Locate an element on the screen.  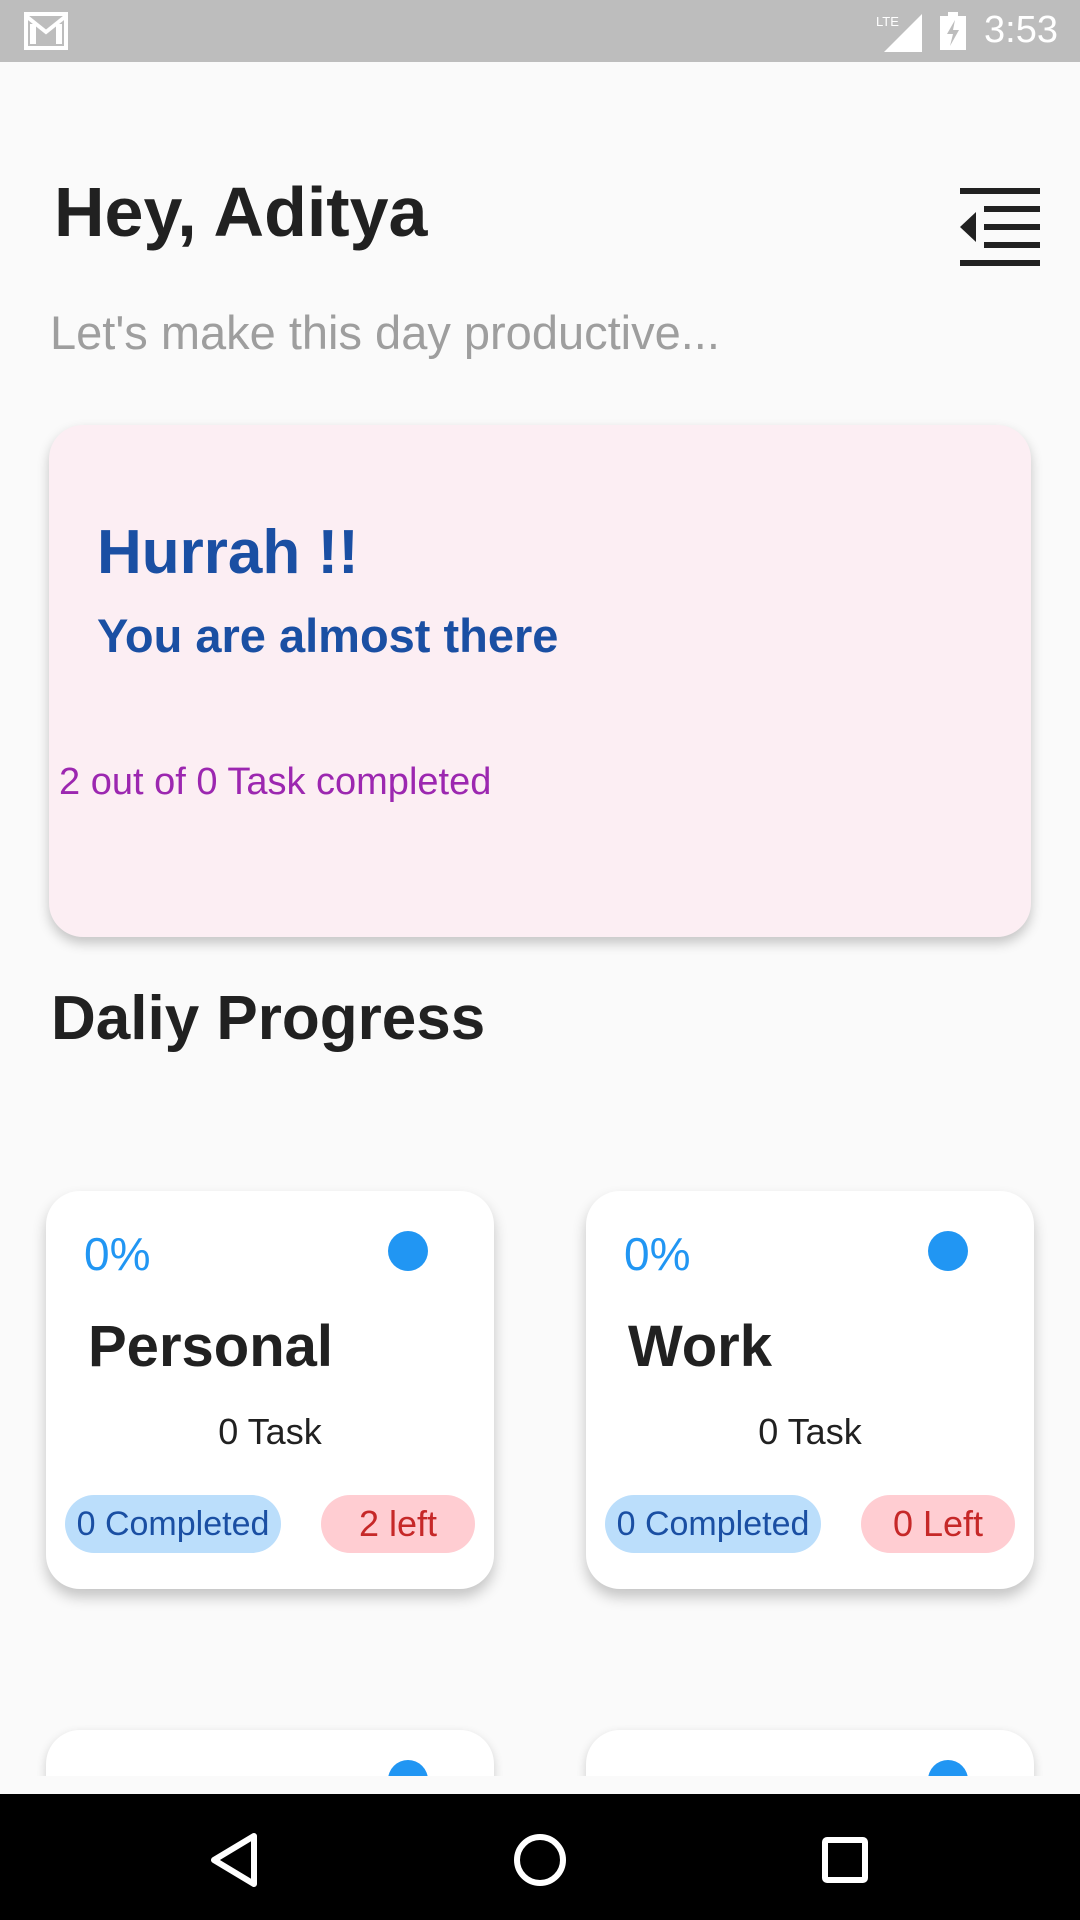
menu-button is located at coordinates (998, 228).